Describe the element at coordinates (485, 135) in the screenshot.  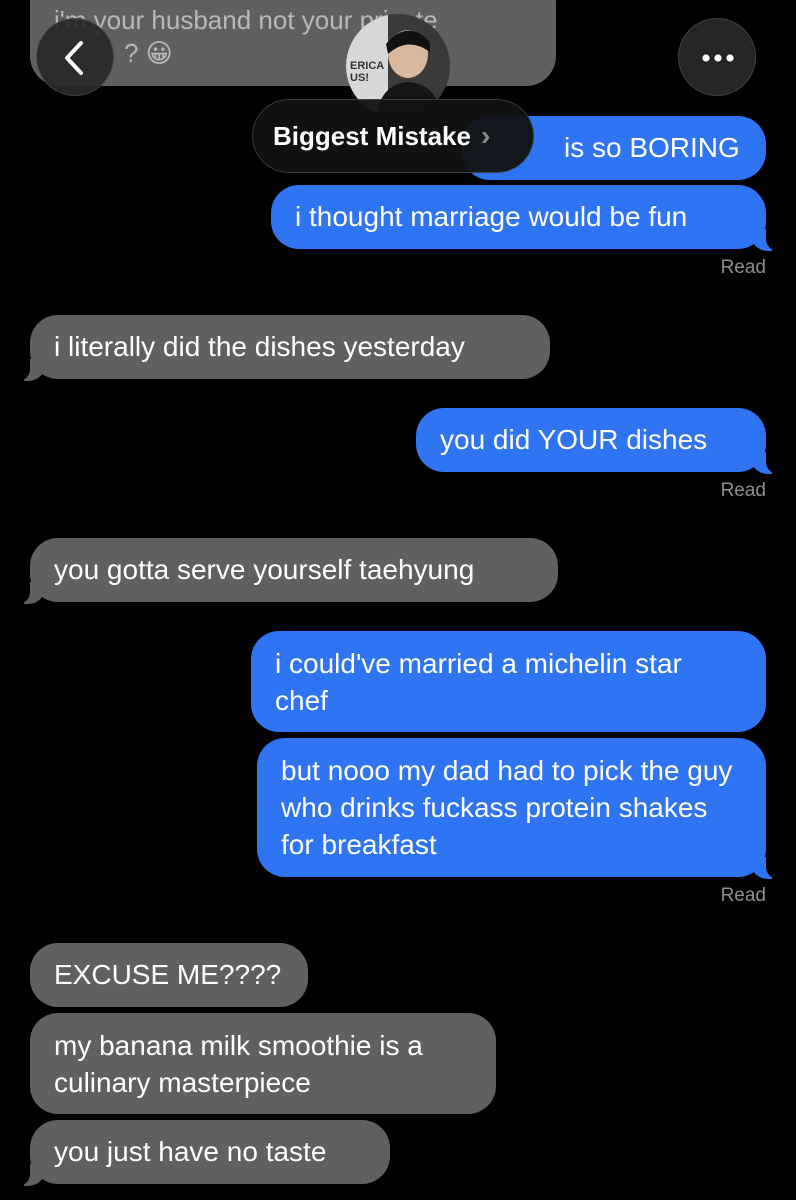
I see `chevron-right-icon: ›` at that location.